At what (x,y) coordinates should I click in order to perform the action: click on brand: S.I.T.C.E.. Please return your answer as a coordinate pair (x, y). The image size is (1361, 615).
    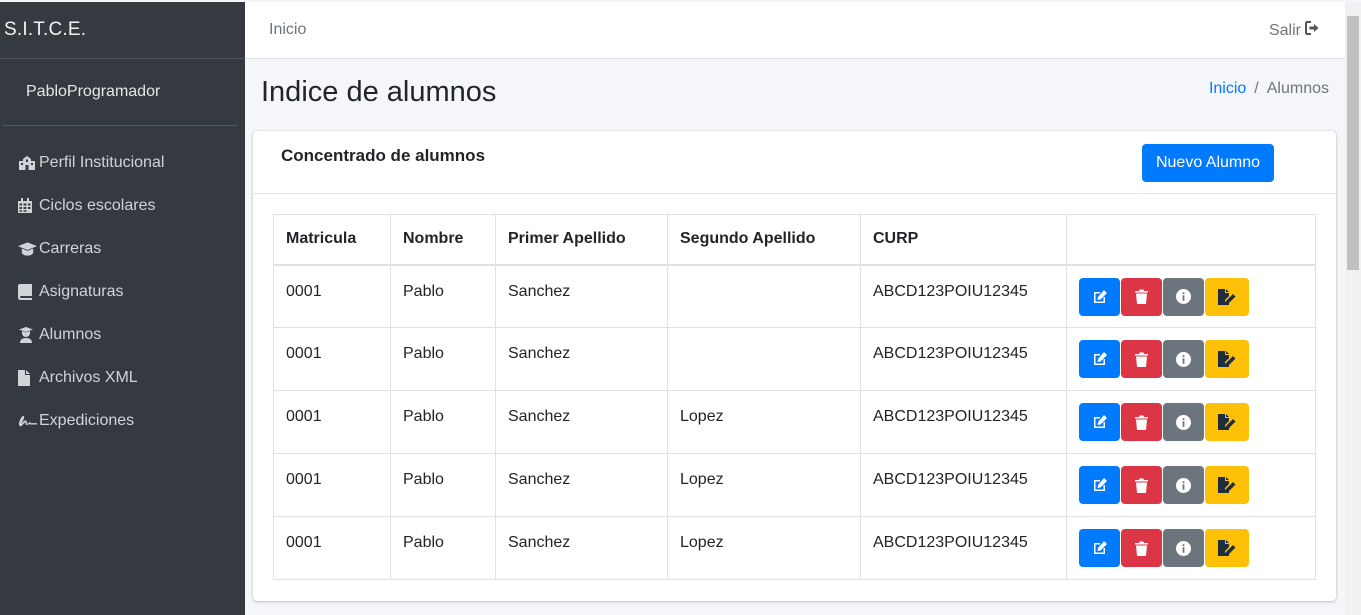
    Looking at the image, I should click on (122, 30).